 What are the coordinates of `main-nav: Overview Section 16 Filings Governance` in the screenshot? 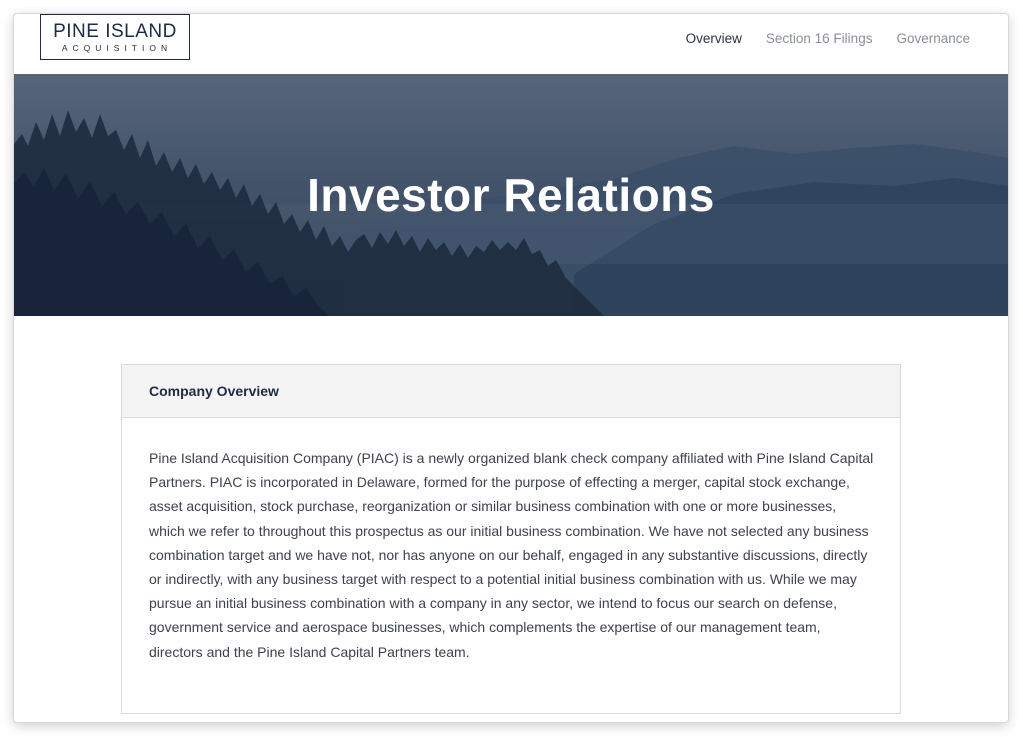 It's located at (816, 38).